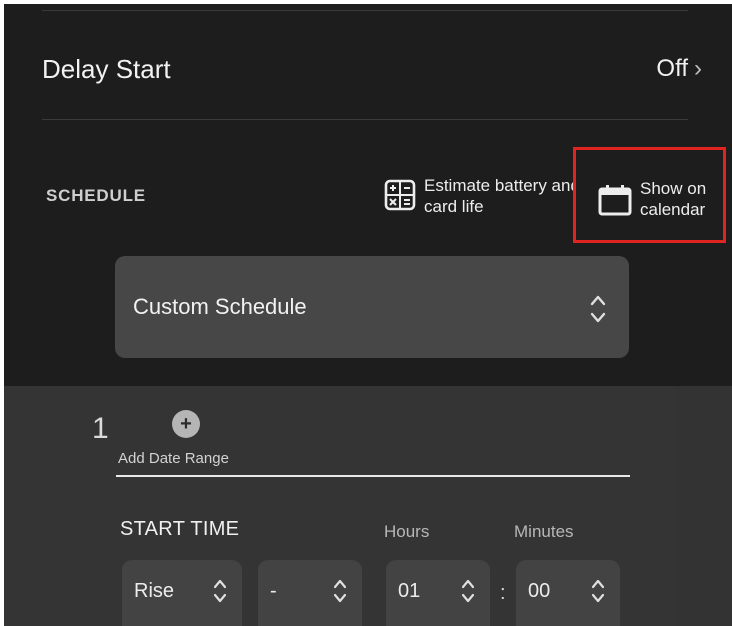 The width and height of the screenshot is (732, 626). I want to click on add-date-range-underline, so click(373, 476).